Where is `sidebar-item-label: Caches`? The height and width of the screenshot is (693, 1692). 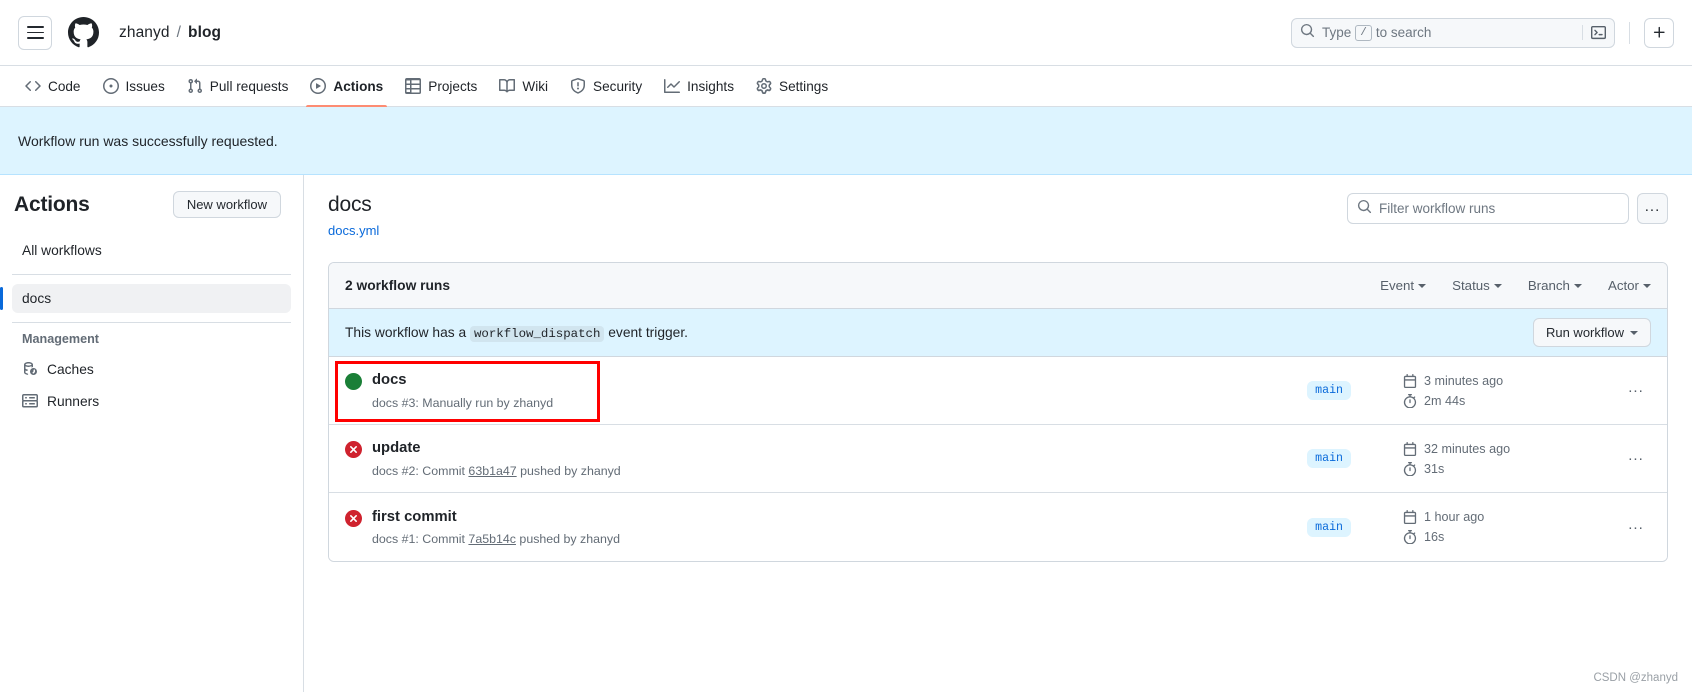 sidebar-item-label: Caches is located at coordinates (70, 369).